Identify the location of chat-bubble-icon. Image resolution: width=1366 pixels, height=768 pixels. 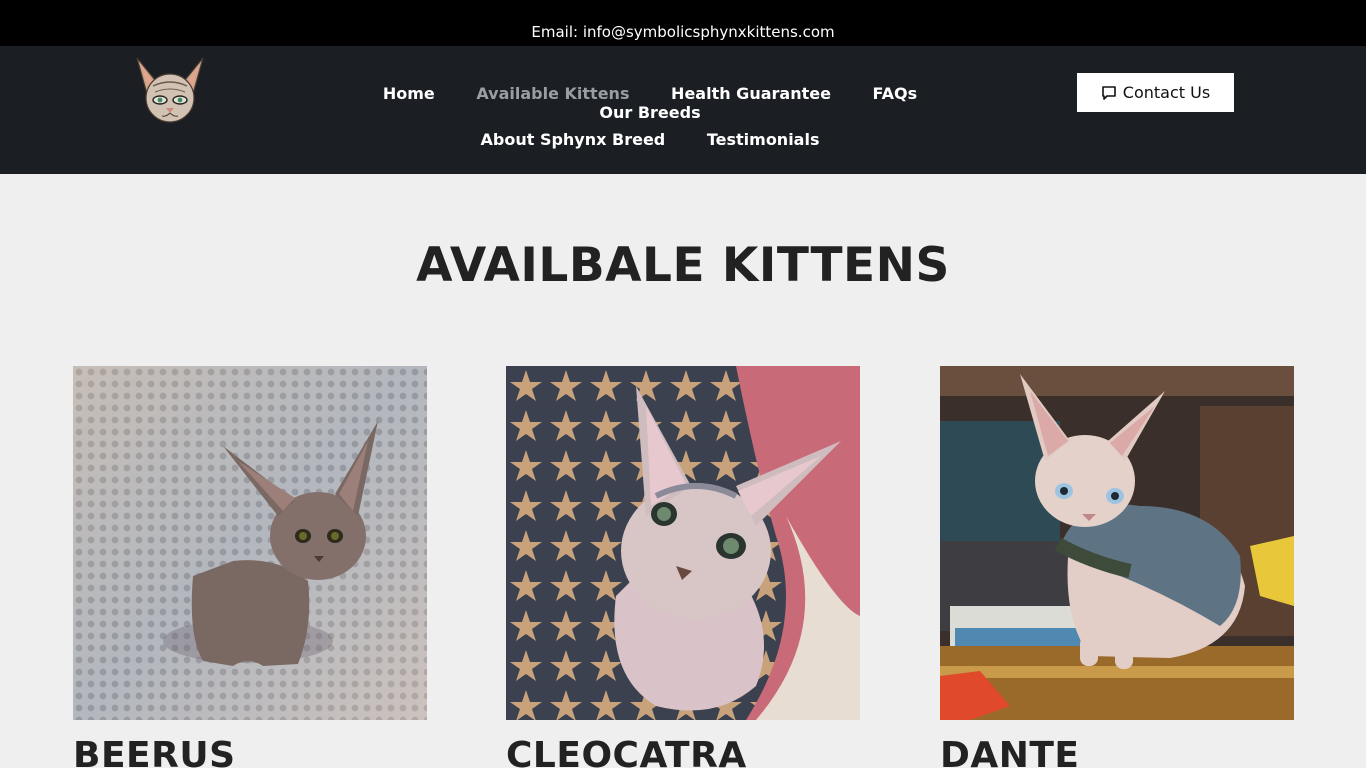
(1108, 92).